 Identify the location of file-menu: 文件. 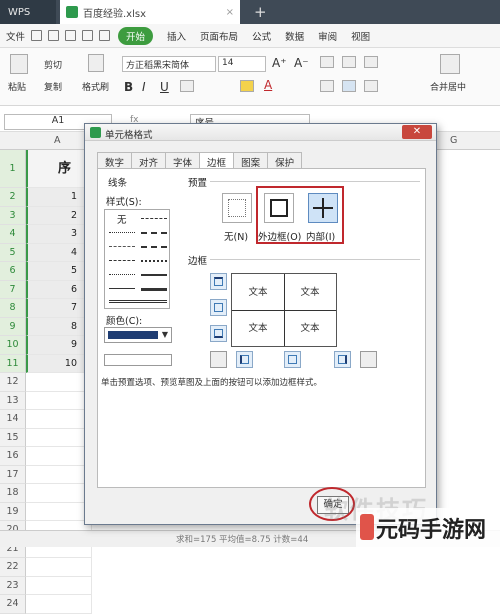
(15, 36).